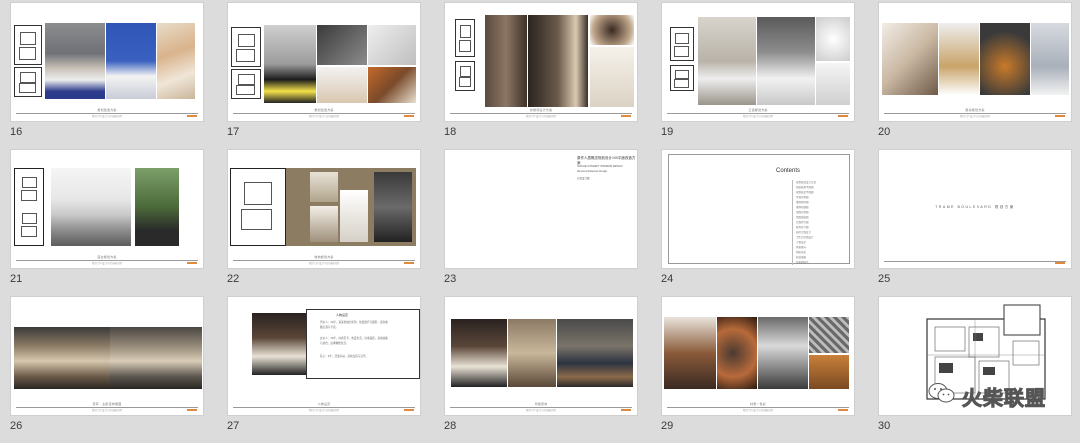 This screenshot has height=443, width=1080. What do you see at coordinates (592, 171) in the screenshot?
I see `slide-subtitle: Renew Architecture Design` at bounding box center [592, 171].